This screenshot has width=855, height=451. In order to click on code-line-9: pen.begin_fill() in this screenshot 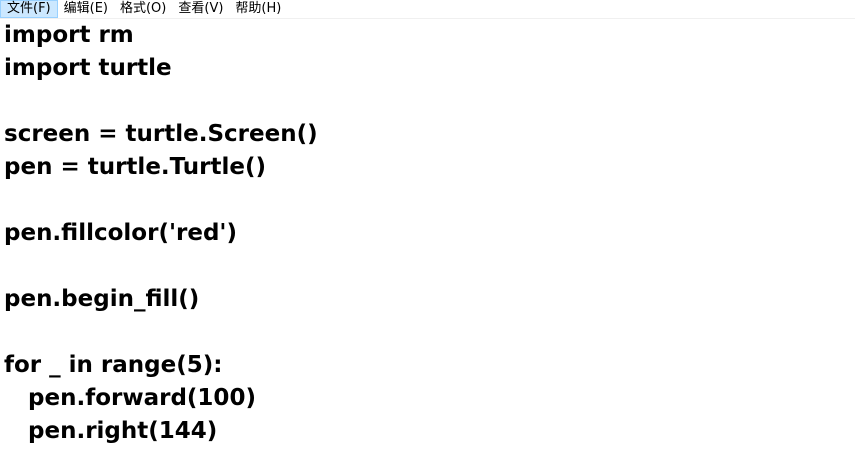, I will do `click(102, 299)`.